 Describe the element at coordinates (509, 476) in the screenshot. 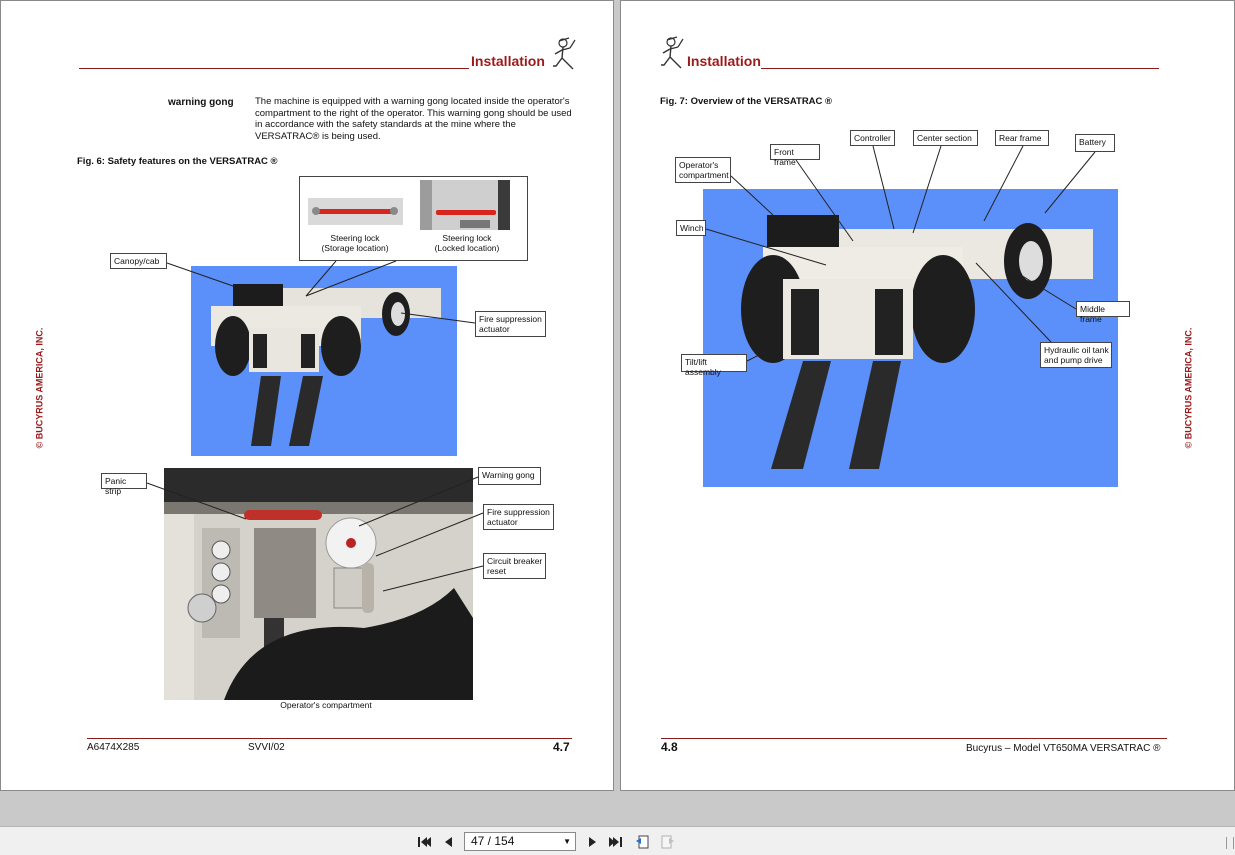

I see `callout-warning-gong: Warning gong` at that location.